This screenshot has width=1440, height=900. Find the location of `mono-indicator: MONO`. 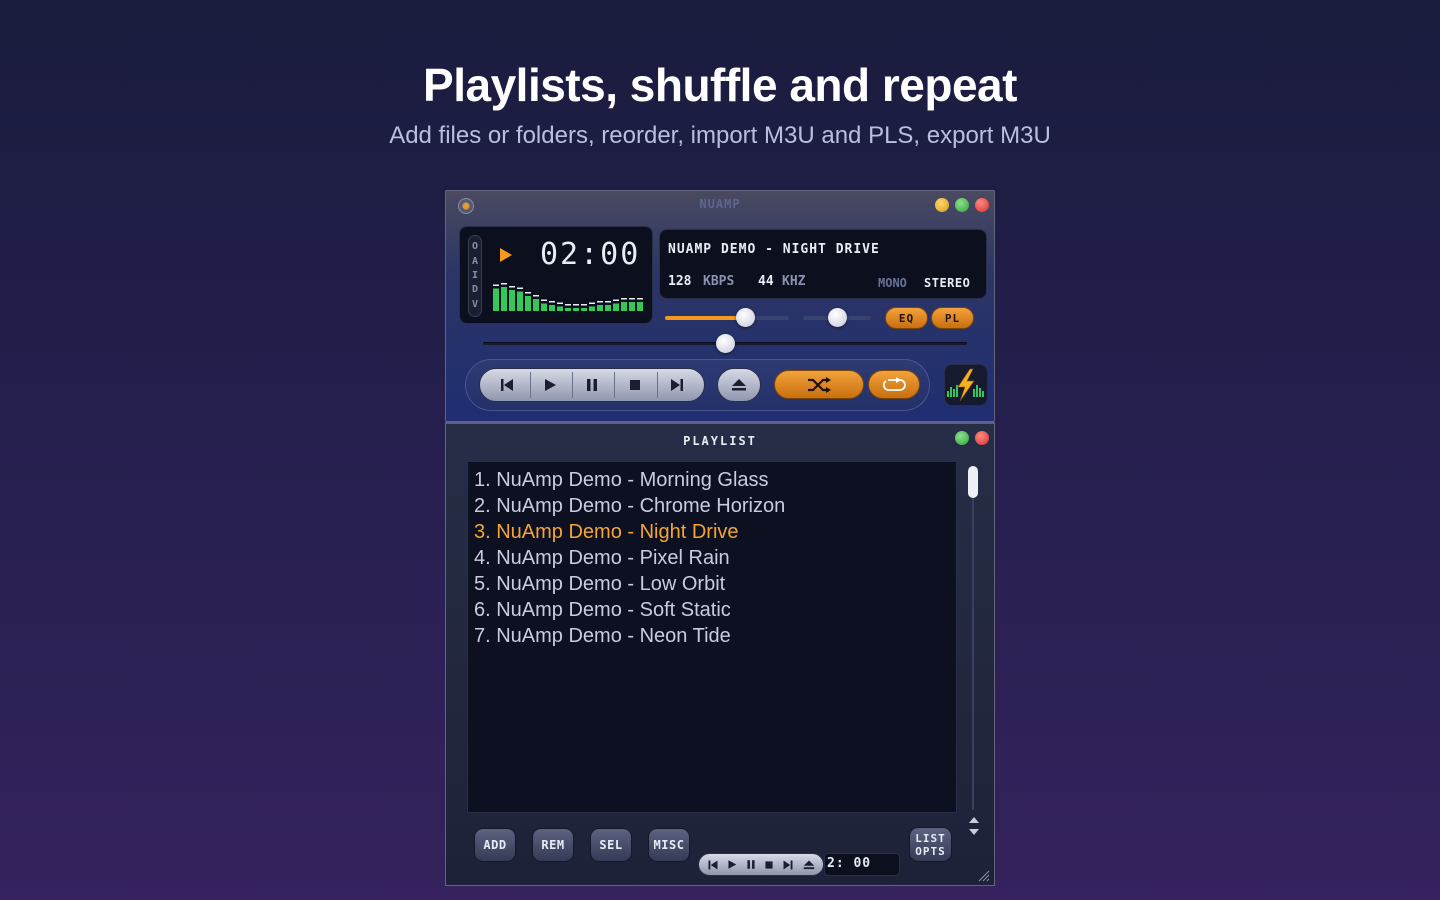

mono-indicator: MONO is located at coordinates (892, 283).